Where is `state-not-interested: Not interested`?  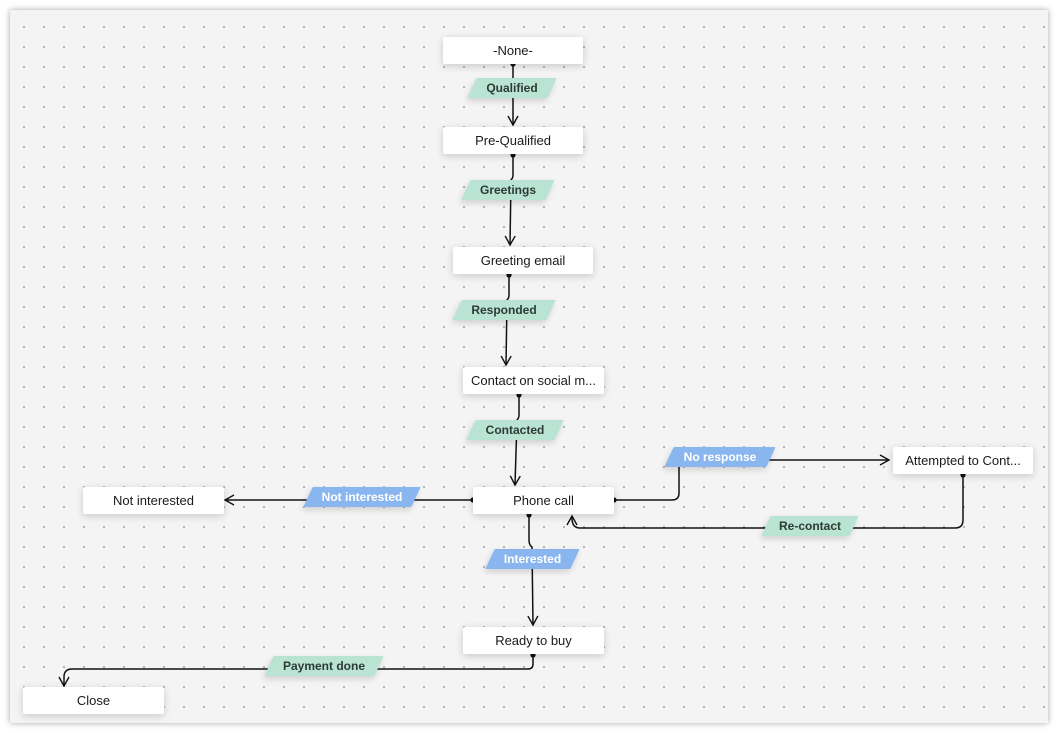 state-not-interested: Not interested is located at coordinates (153, 500).